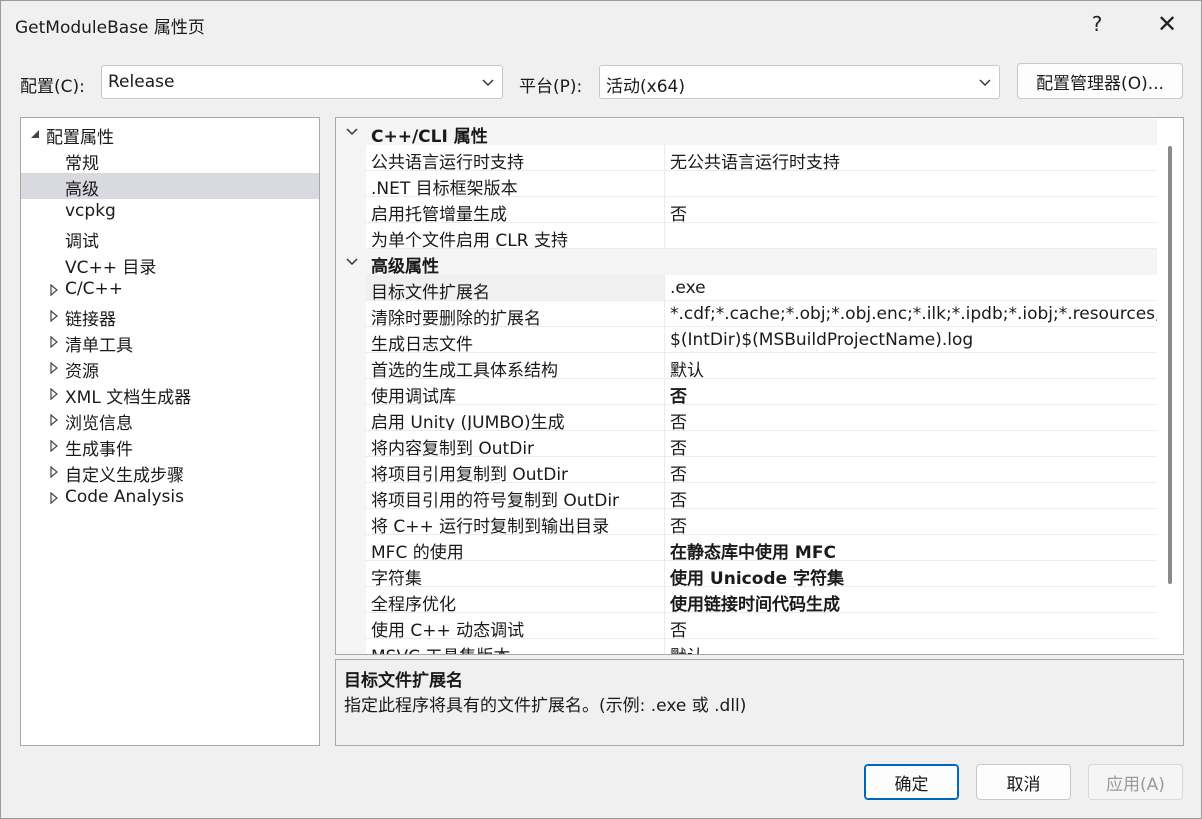  I want to click on property-value: 在静态库中使用 MFC, so click(910, 548).